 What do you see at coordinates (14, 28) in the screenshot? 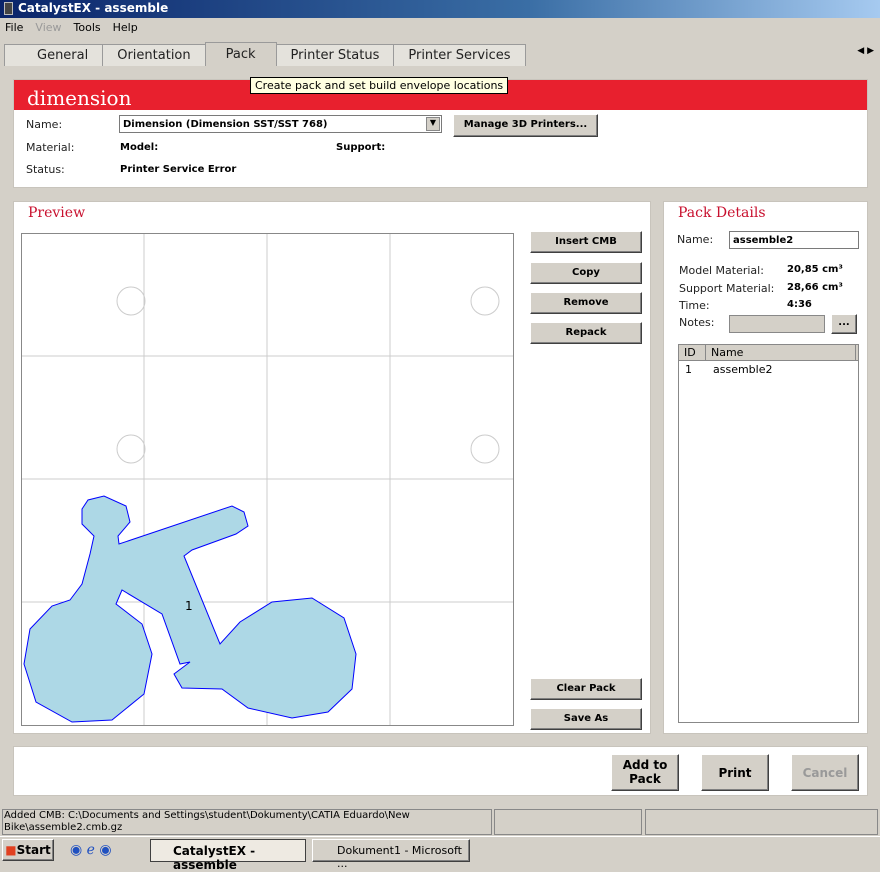
I see `menu-file: File` at bounding box center [14, 28].